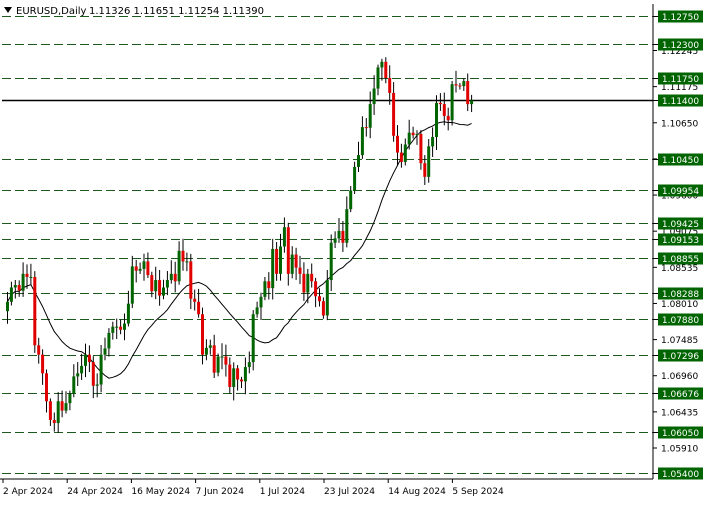 The image size is (703, 506). Describe the element at coordinates (160, 492) in the screenshot. I see `time-label: 16 May 2024` at that location.